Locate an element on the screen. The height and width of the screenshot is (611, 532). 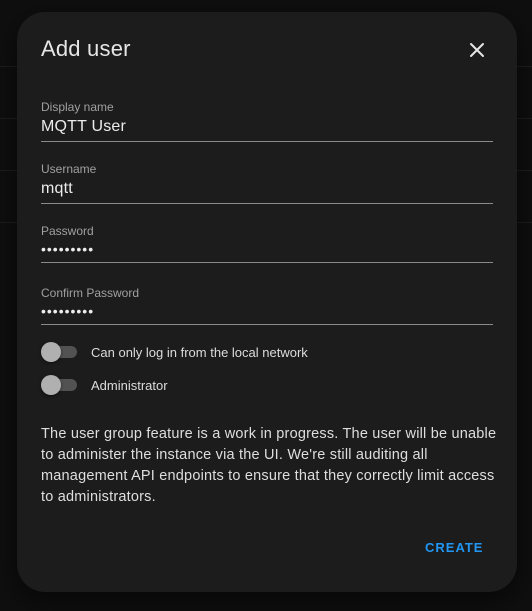
administrator-toggle-row: Administrator is located at coordinates (104, 385).